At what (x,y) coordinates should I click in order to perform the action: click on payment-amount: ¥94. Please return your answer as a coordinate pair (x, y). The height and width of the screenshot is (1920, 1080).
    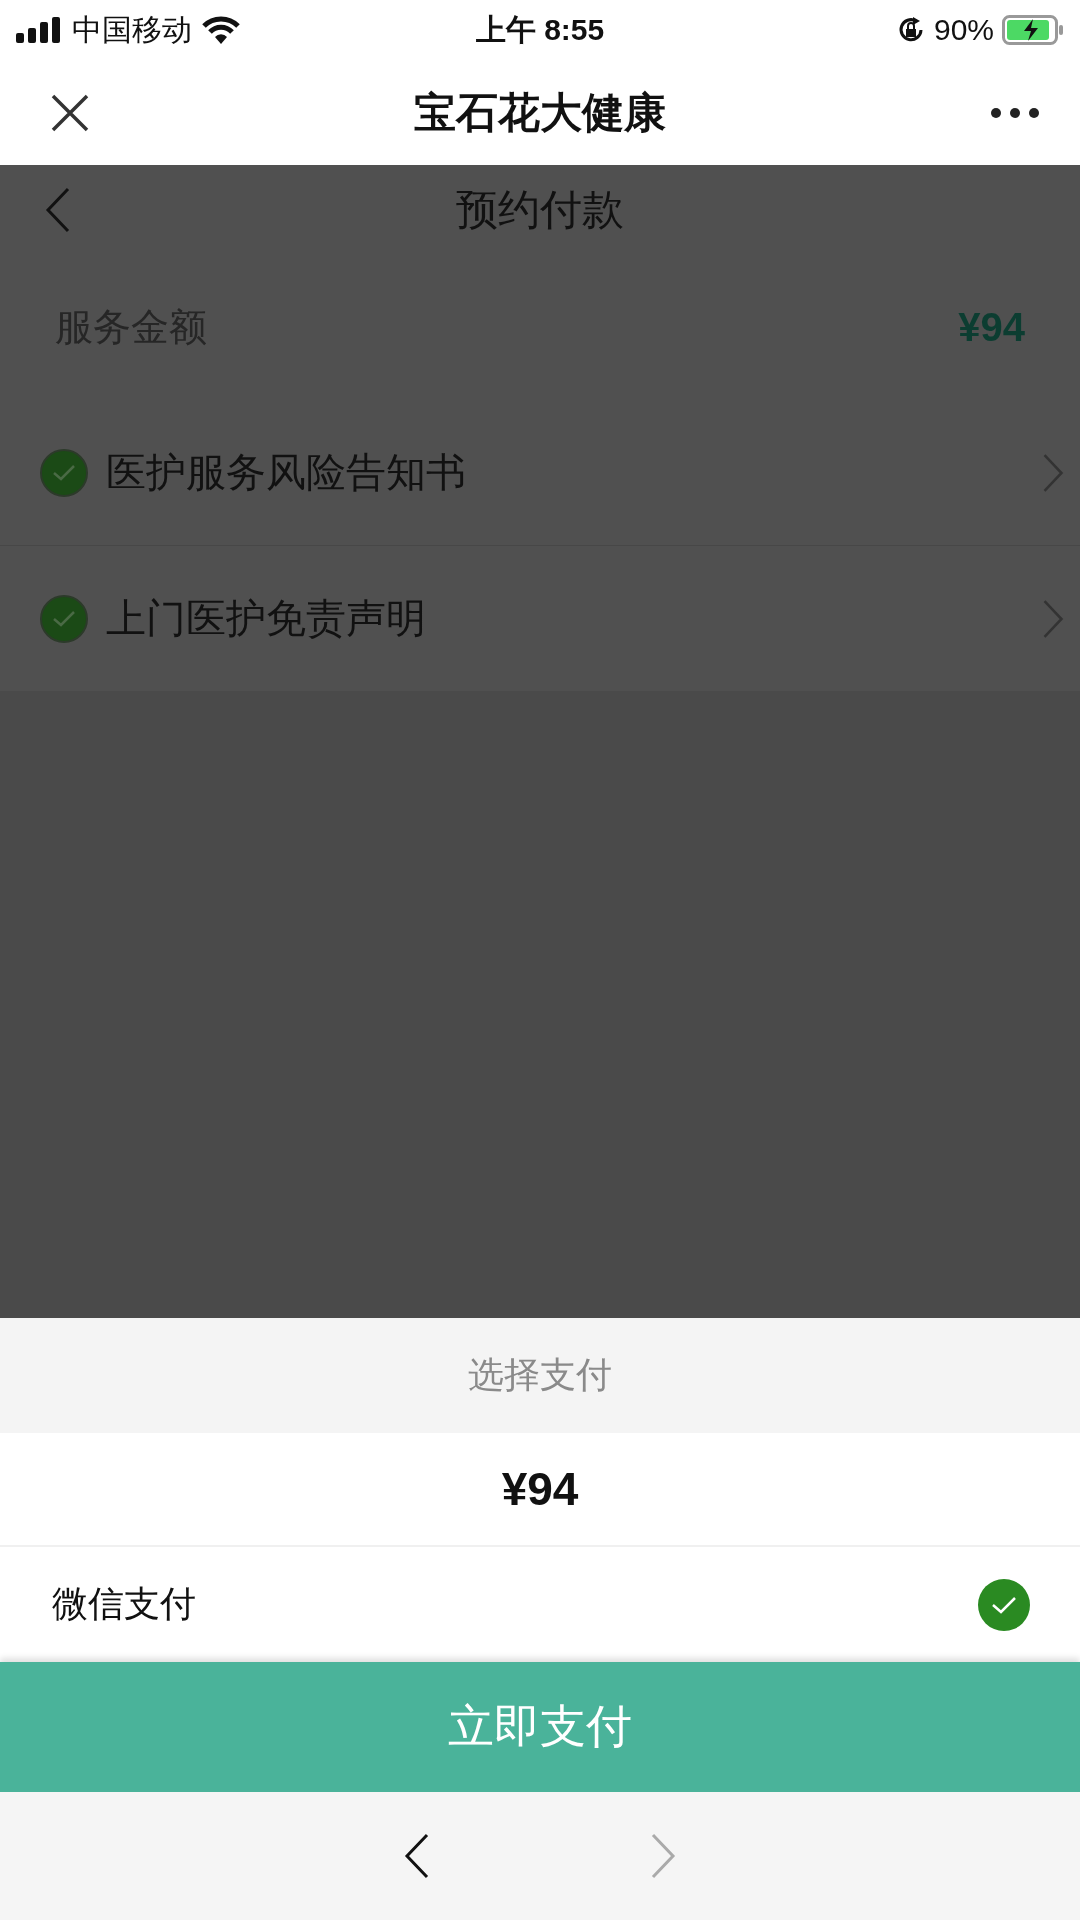
    Looking at the image, I should click on (540, 1490).